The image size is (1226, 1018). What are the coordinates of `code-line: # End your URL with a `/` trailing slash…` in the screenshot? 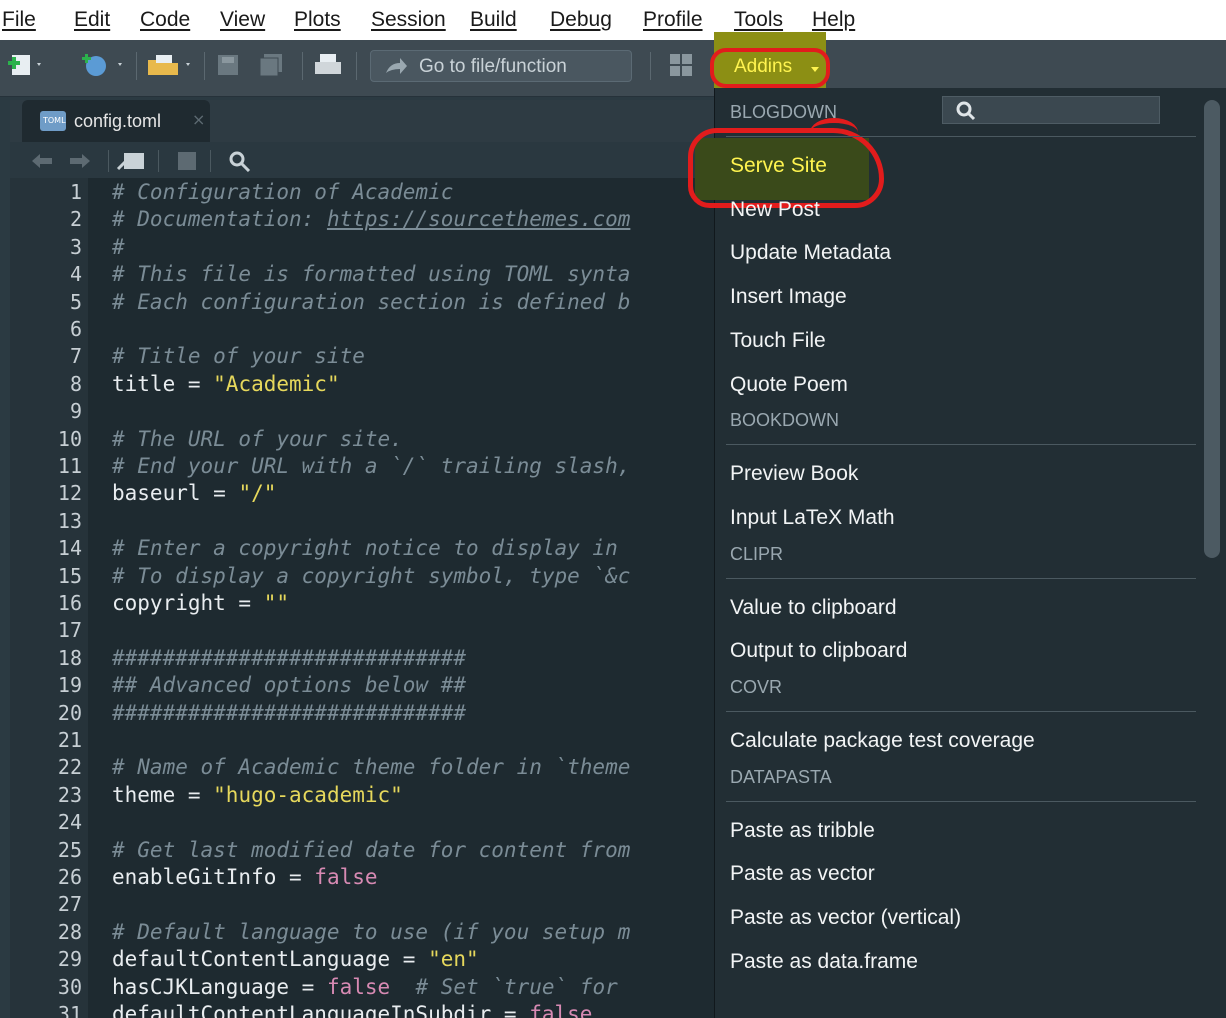 It's located at (371, 466).